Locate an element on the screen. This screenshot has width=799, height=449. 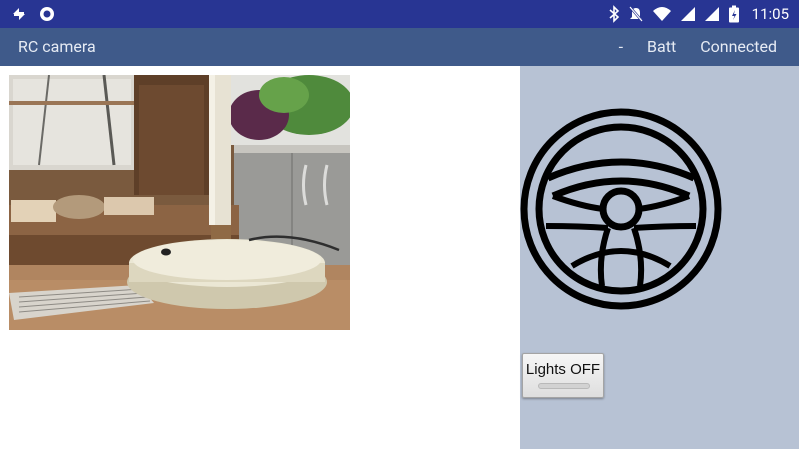
bluetooth-icon is located at coordinates (614, 14).